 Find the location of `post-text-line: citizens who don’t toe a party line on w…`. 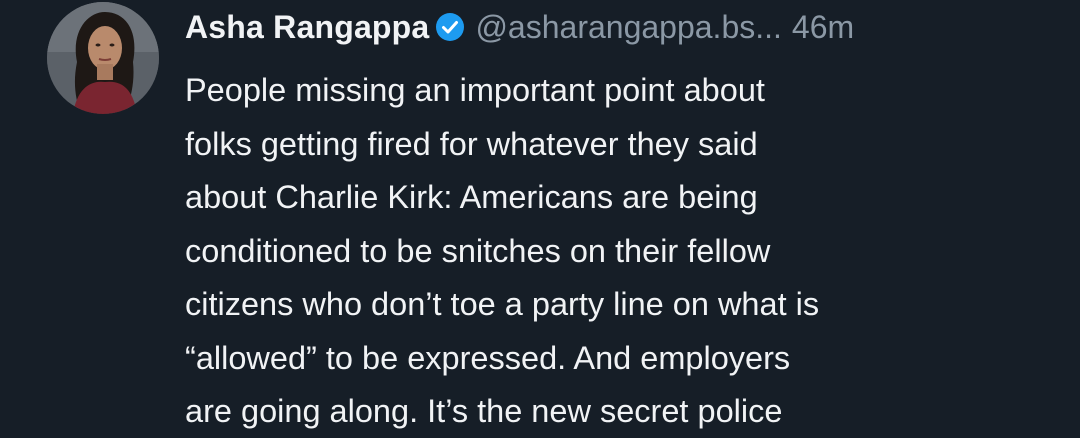

post-text-line: citizens who don’t toe a party line on w… is located at coordinates (502, 304).